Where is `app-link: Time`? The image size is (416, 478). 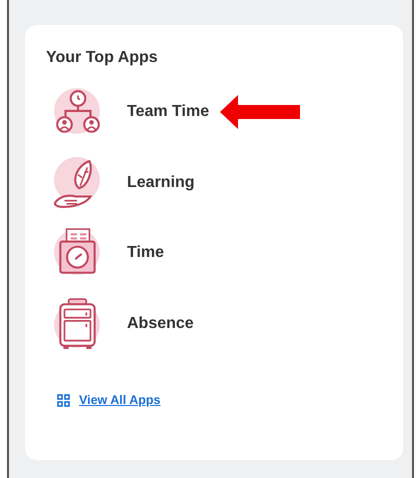
app-link: Time is located at coordinates (145, 253).